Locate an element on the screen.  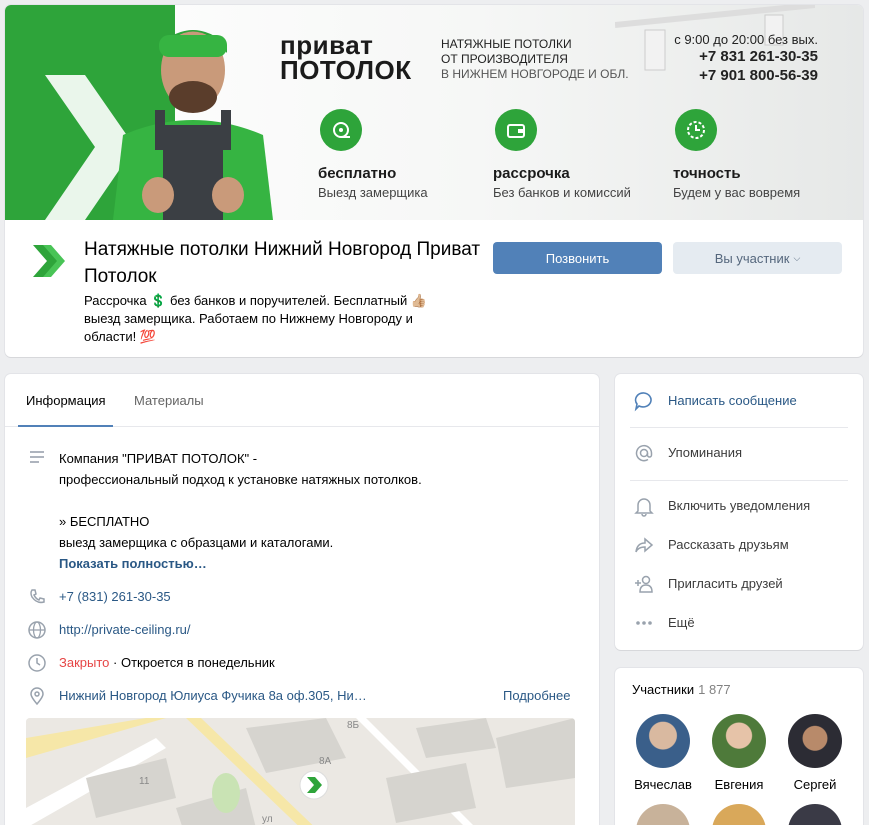
phone-link: +7 (831) 261-30-35 is located at coordinates (115, 596).